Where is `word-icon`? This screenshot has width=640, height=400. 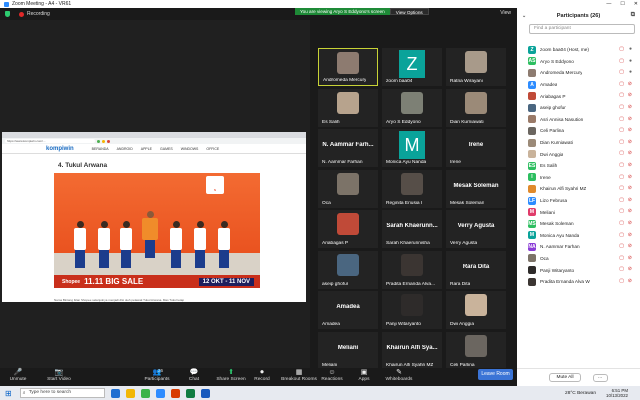 word-icon is located at coordinates (205, 393).